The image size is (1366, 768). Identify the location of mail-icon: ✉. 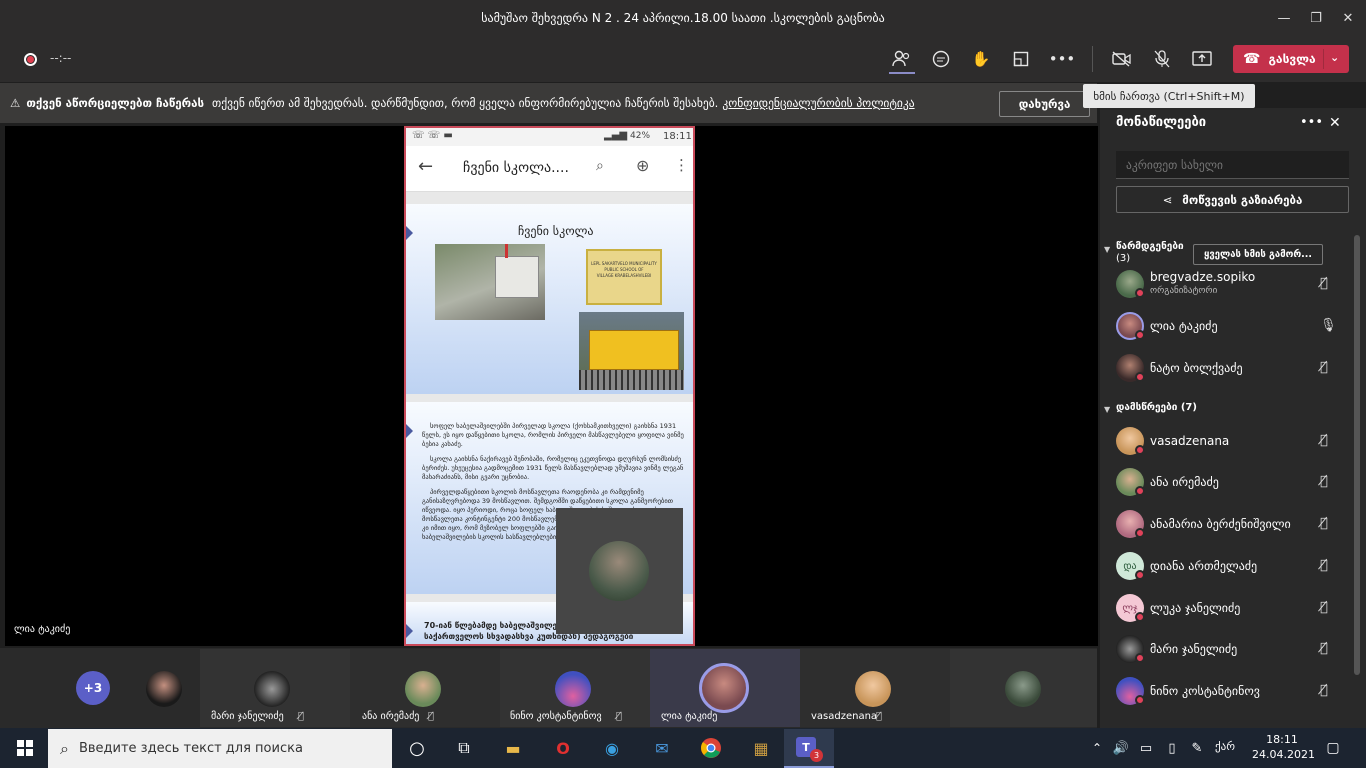
(662, 748).